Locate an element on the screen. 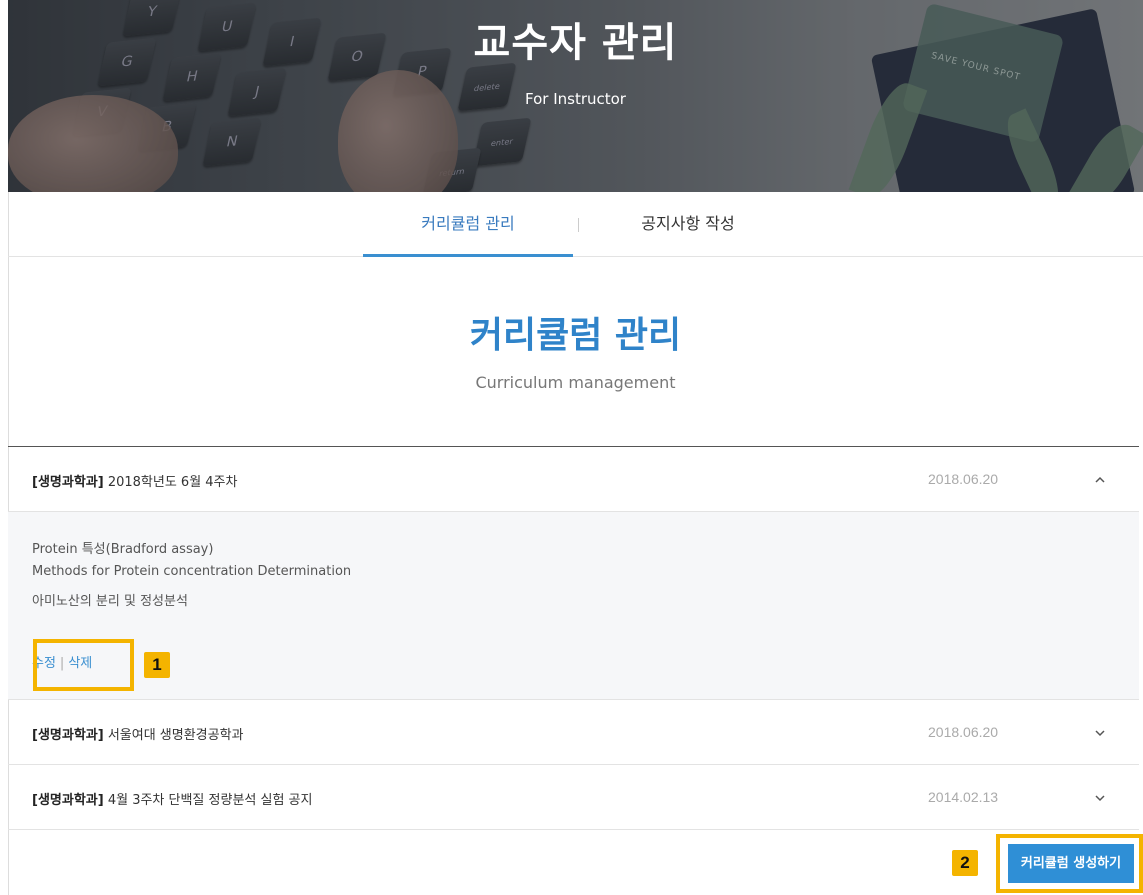 This screenshot has width=1143, height=895. hero-title: 교수자 관리 is located at coordinates (575, 43).